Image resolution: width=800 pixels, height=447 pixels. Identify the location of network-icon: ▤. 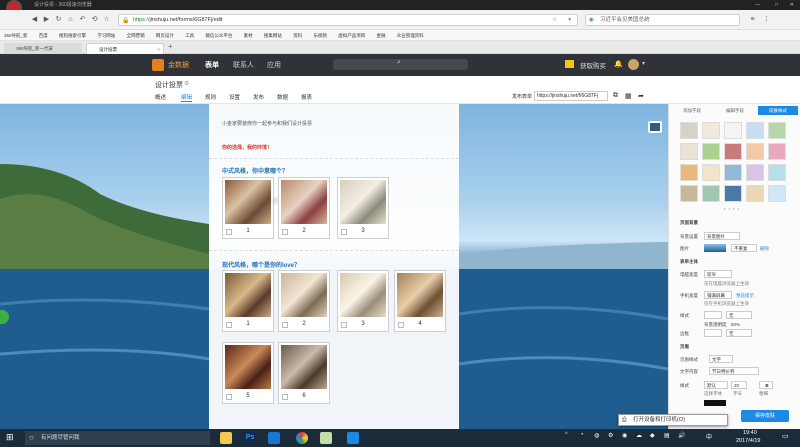
(667, 435).